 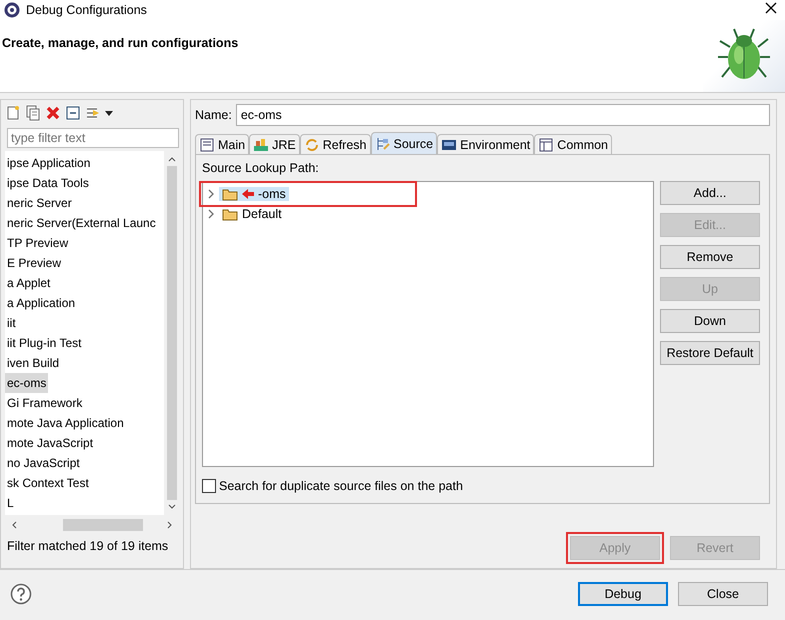 I want to click on filter-status: Filter matched 19 of 19 items, so click(x=88, y=546).